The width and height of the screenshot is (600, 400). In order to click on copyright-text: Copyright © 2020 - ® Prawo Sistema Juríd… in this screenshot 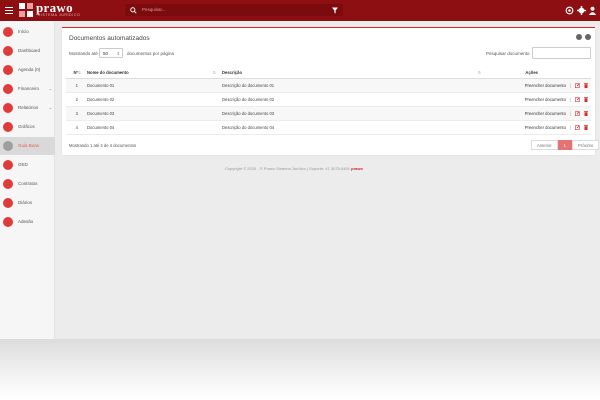, I will do `click(287, 168)`.